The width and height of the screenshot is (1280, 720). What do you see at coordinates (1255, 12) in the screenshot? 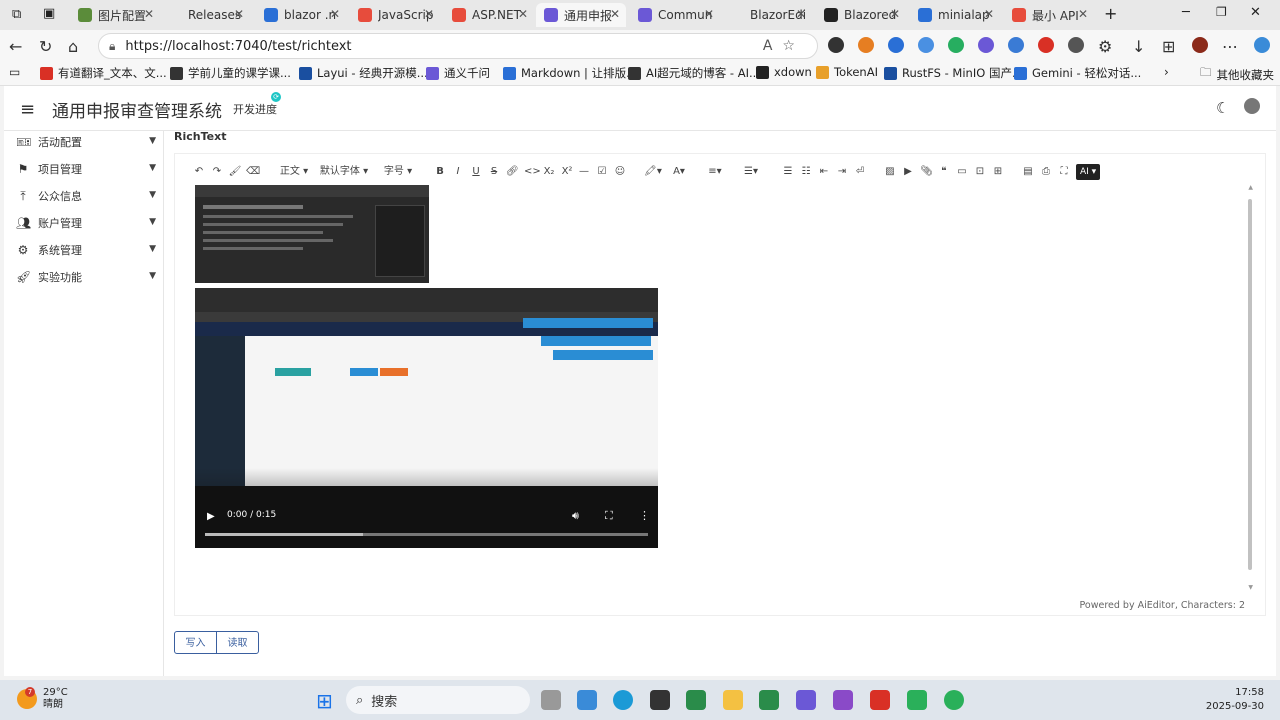
I see `close-window-icon: ✕` at bounding box center [1255, 12].